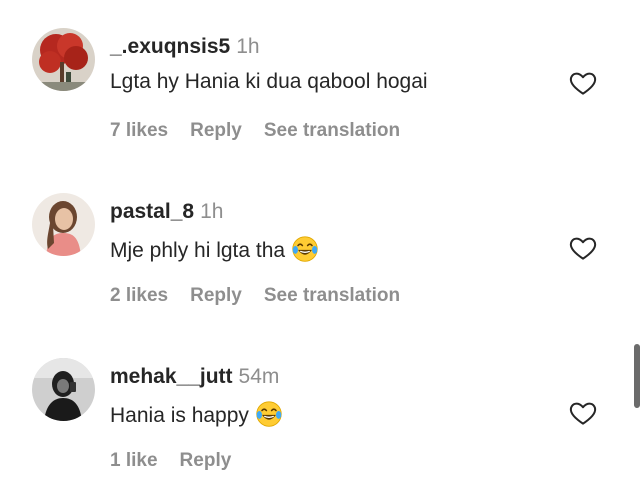  I want to click on comment-header: pastal_8 1h, so click(166, 212).